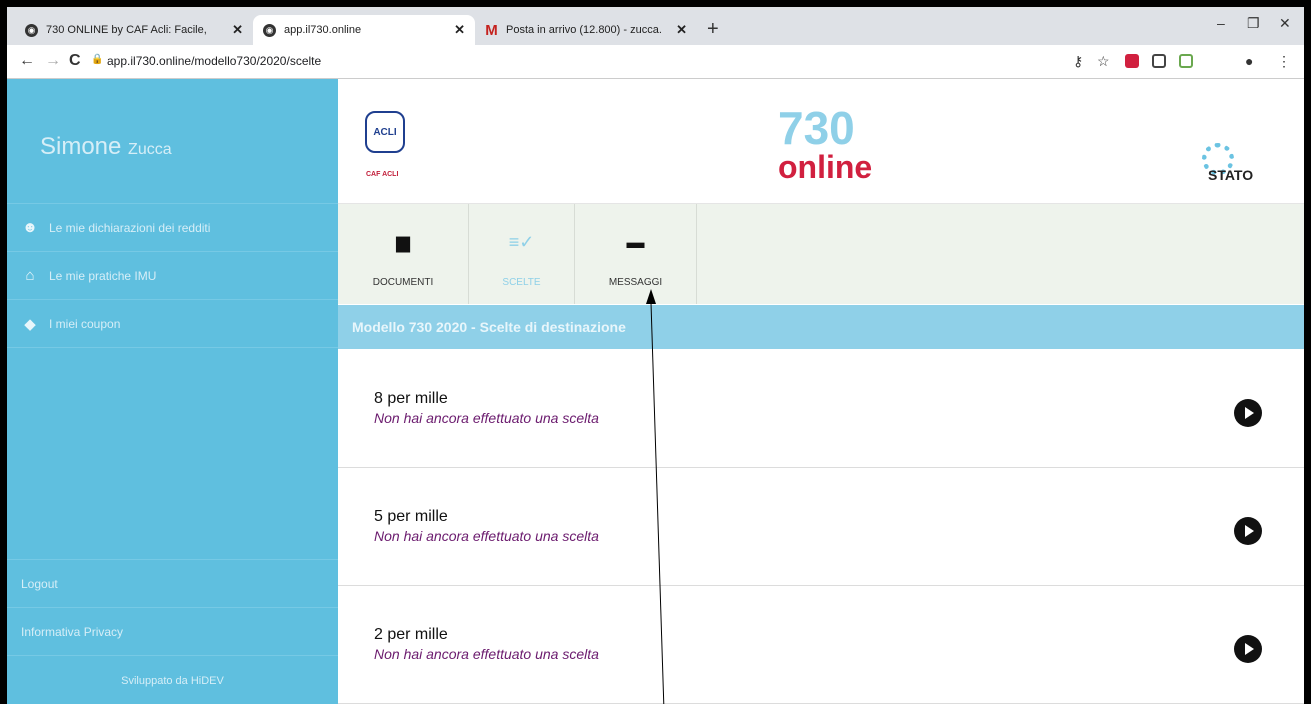 The height and width of the screenshot is (704, 1311). What do you see at coordinates (150, 149) in the screenshot?
I see `user-last-name: Zucca` at bounding box center [150, 149].